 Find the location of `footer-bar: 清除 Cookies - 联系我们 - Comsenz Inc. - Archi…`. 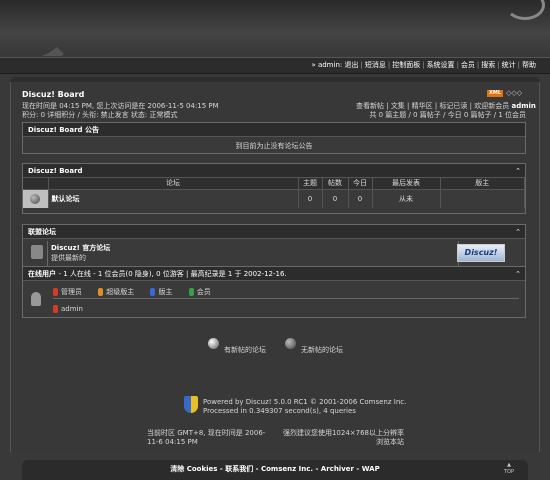

footer-bar: 清除 Cookies - 联系我们 - Comsenz Inc. - Archi… is located at coordinates (275, 470).